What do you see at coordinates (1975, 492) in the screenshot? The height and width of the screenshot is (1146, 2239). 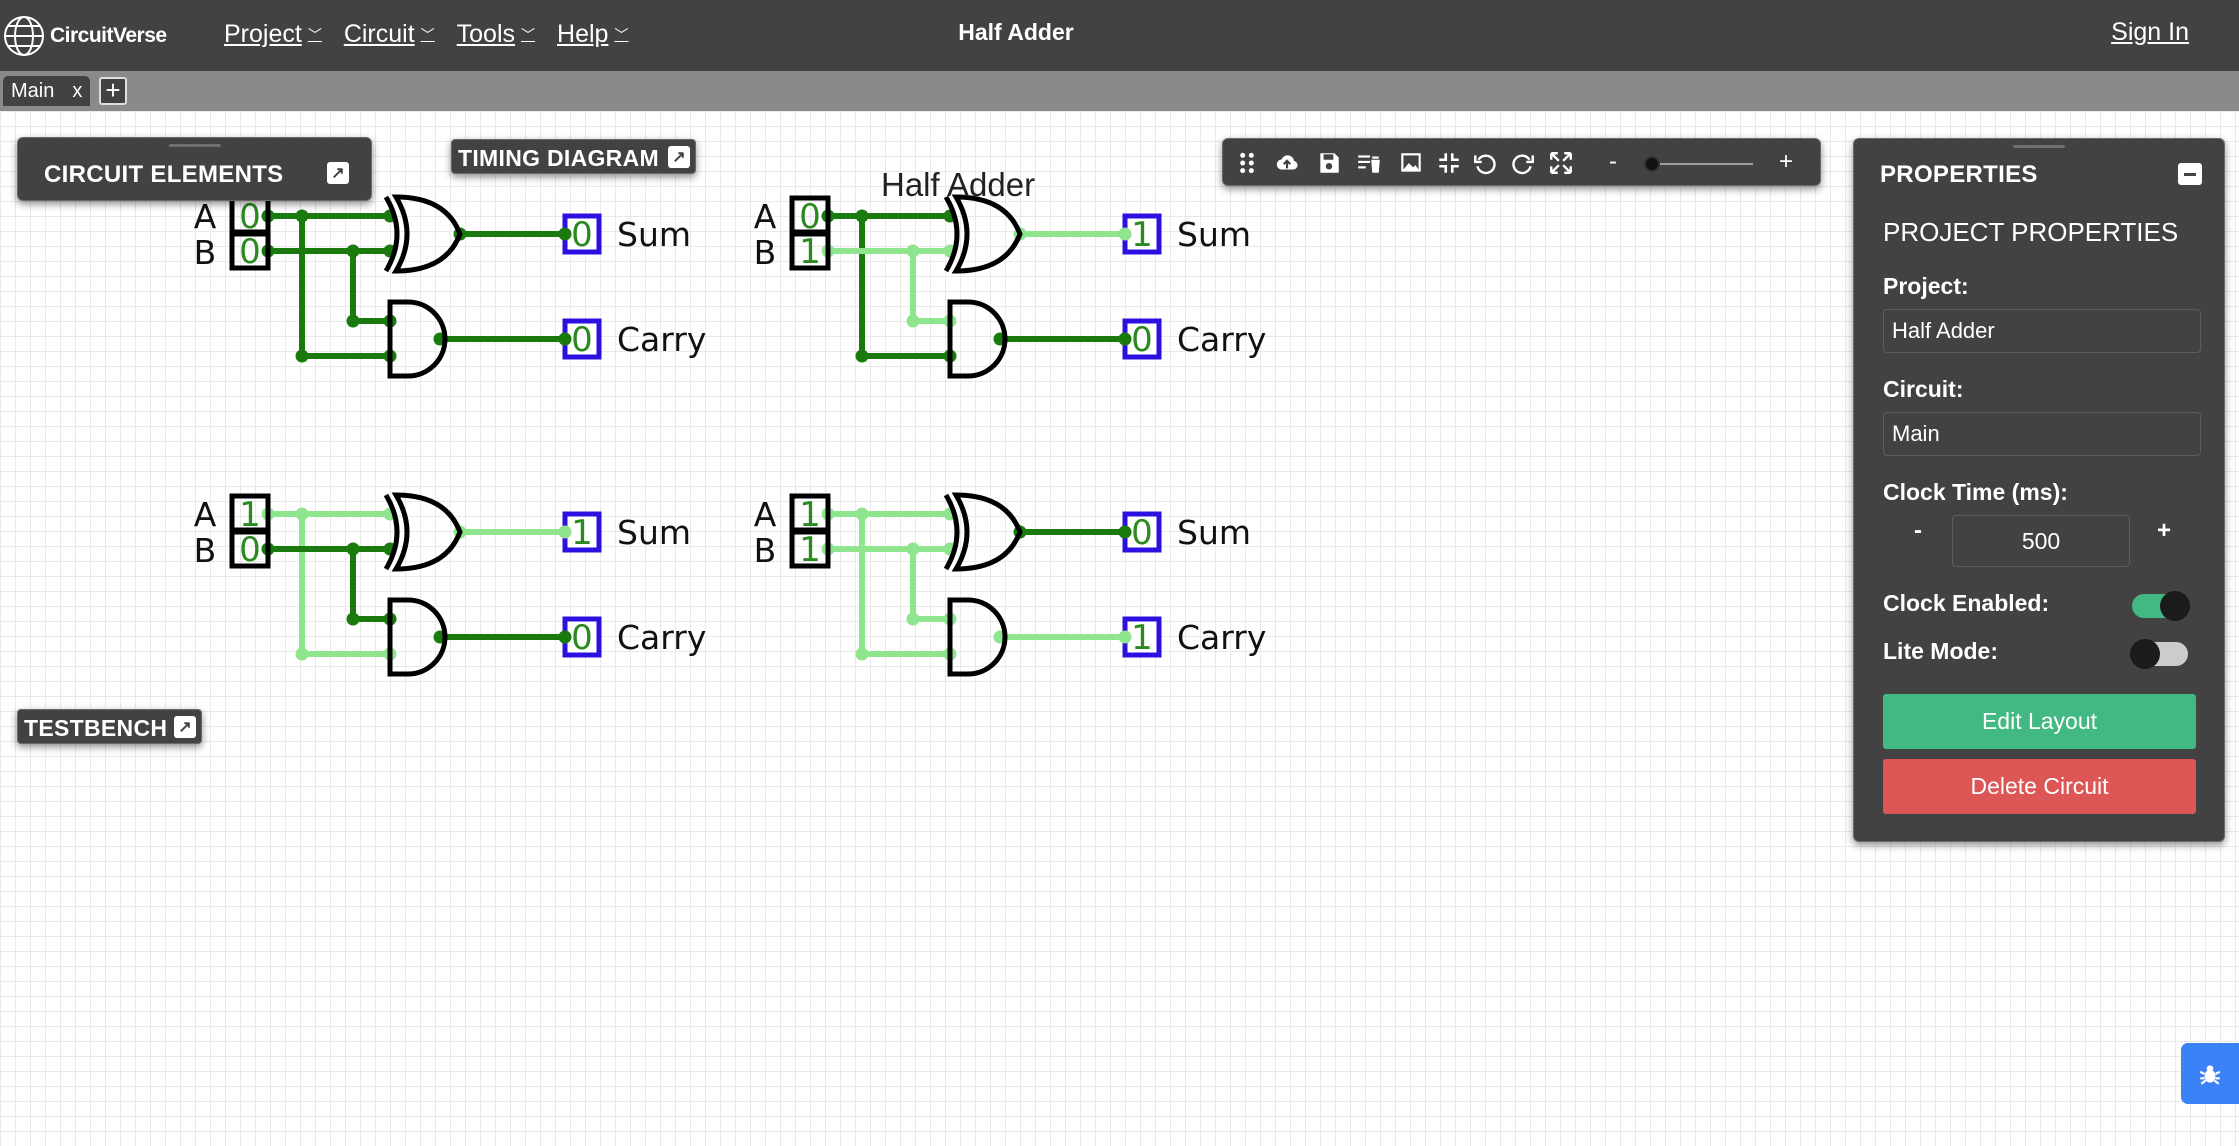 I see `clock-time-label: Clock Time (ms):` at bounding box center [1975, 492].